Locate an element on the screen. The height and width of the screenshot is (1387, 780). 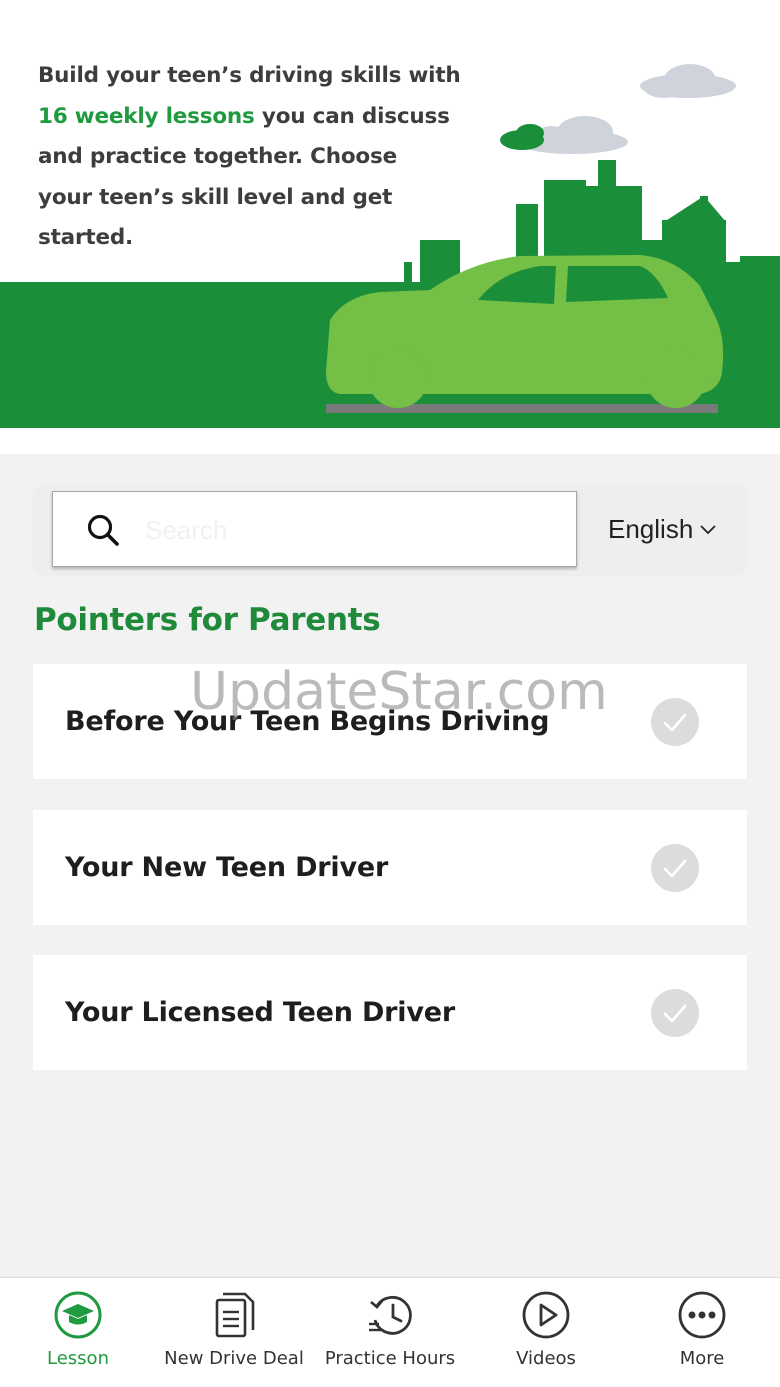
lesson-card-before-driving: Before Your Teen Begins Driving is located at coordinates (390, 721).